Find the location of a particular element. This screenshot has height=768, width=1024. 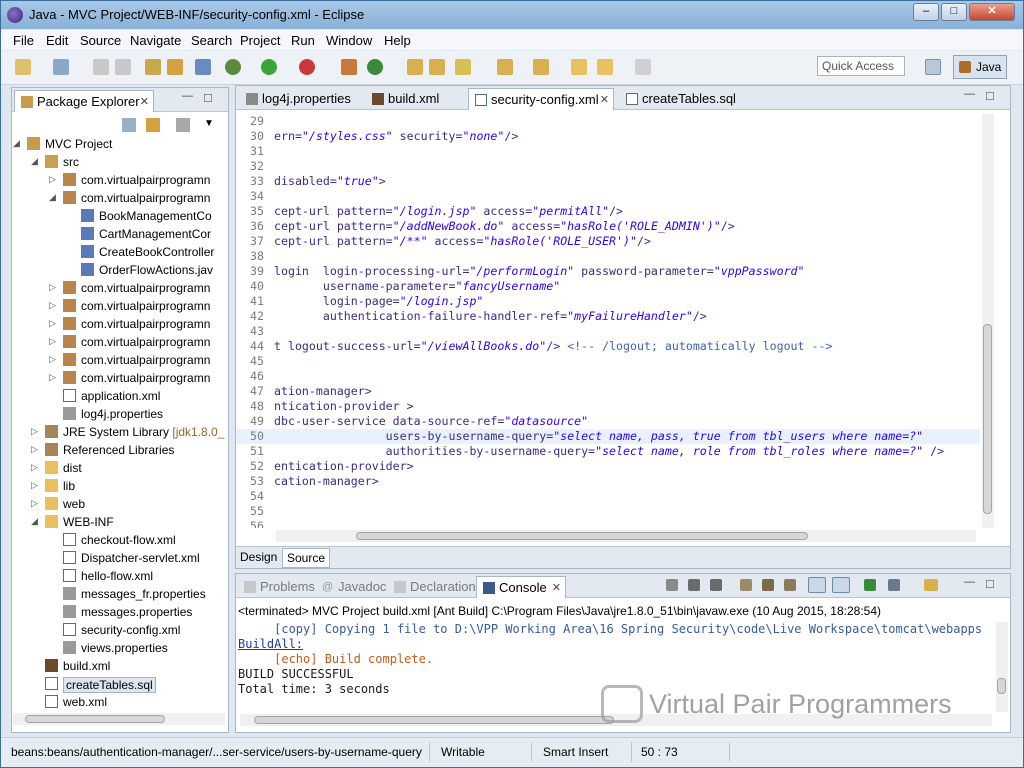

tree-scroll-thumb is located at coordinates (95, 719).